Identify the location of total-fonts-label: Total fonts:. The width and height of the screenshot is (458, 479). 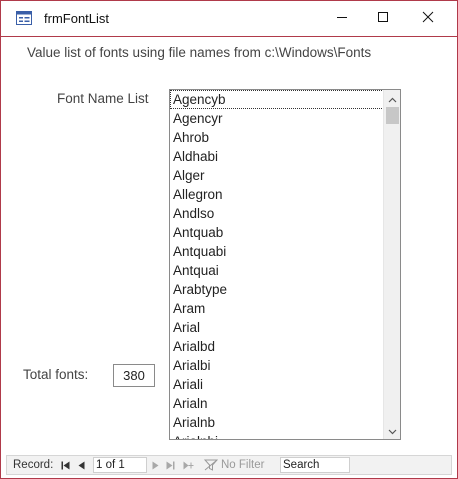
(56, 374).